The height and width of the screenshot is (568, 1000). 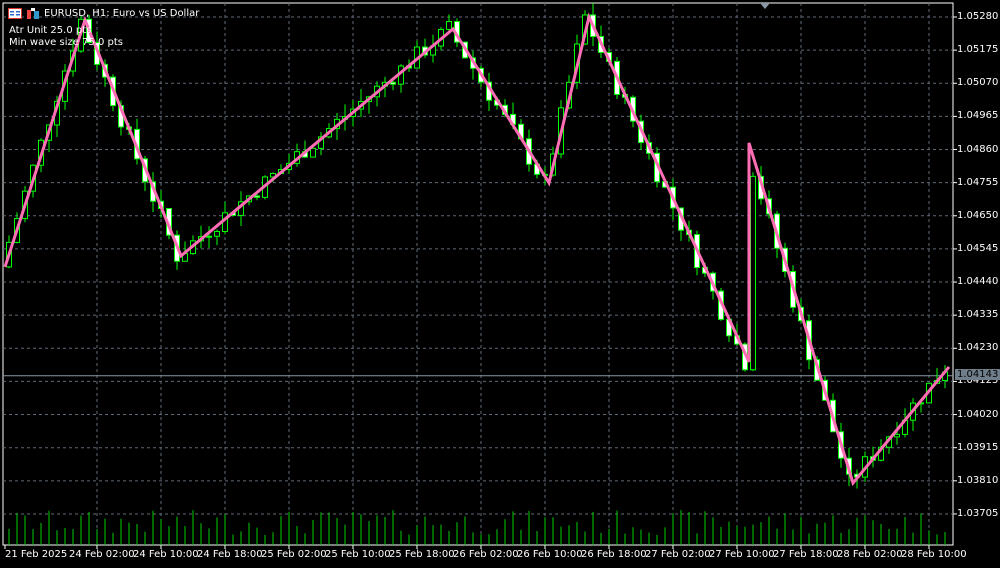 I want to click on chart-header: EURUSD, H1: Euro vs US Dollar, so click(x=103, y=13).